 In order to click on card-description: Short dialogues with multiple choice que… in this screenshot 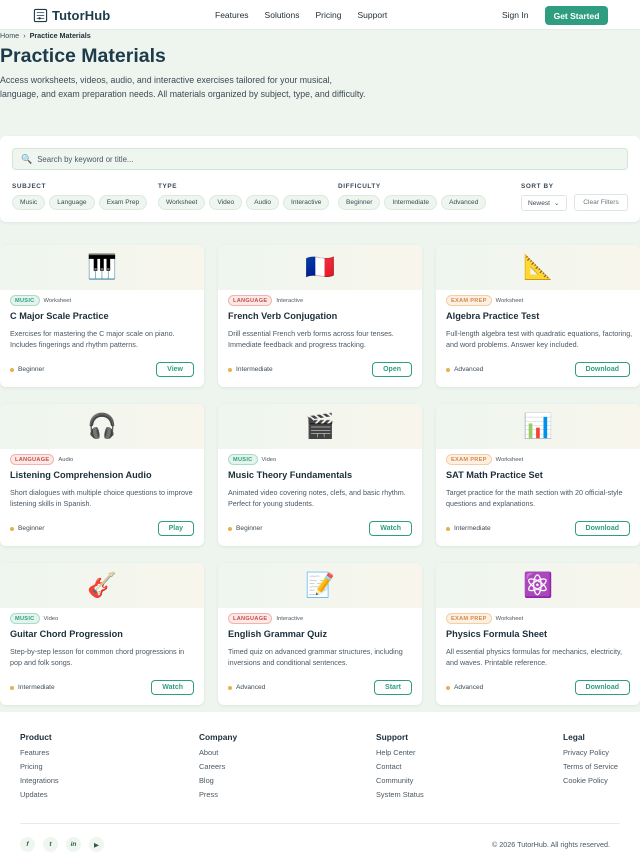, I will do `click(101, 498)`.